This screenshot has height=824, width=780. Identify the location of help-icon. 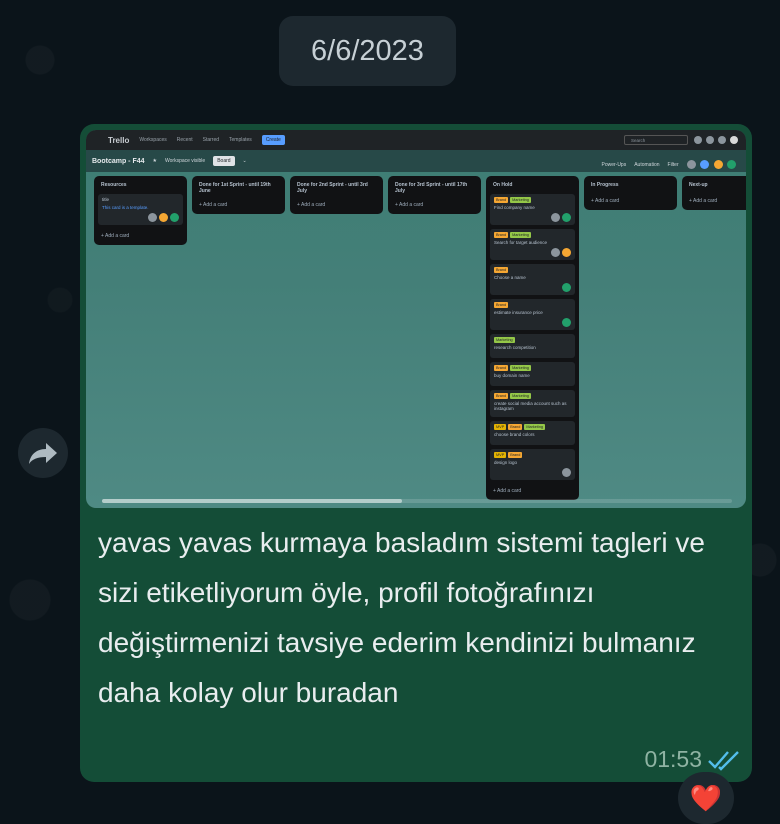
(710, 140).